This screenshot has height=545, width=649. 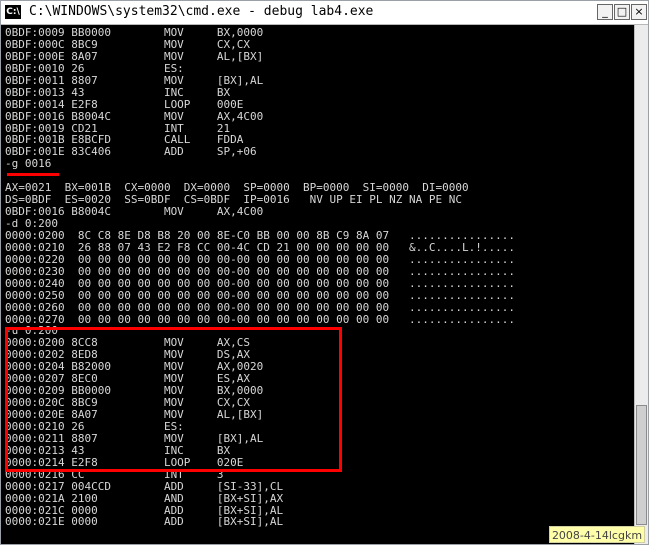 I want to click on close-button: ×, so click(x=639, y=12).